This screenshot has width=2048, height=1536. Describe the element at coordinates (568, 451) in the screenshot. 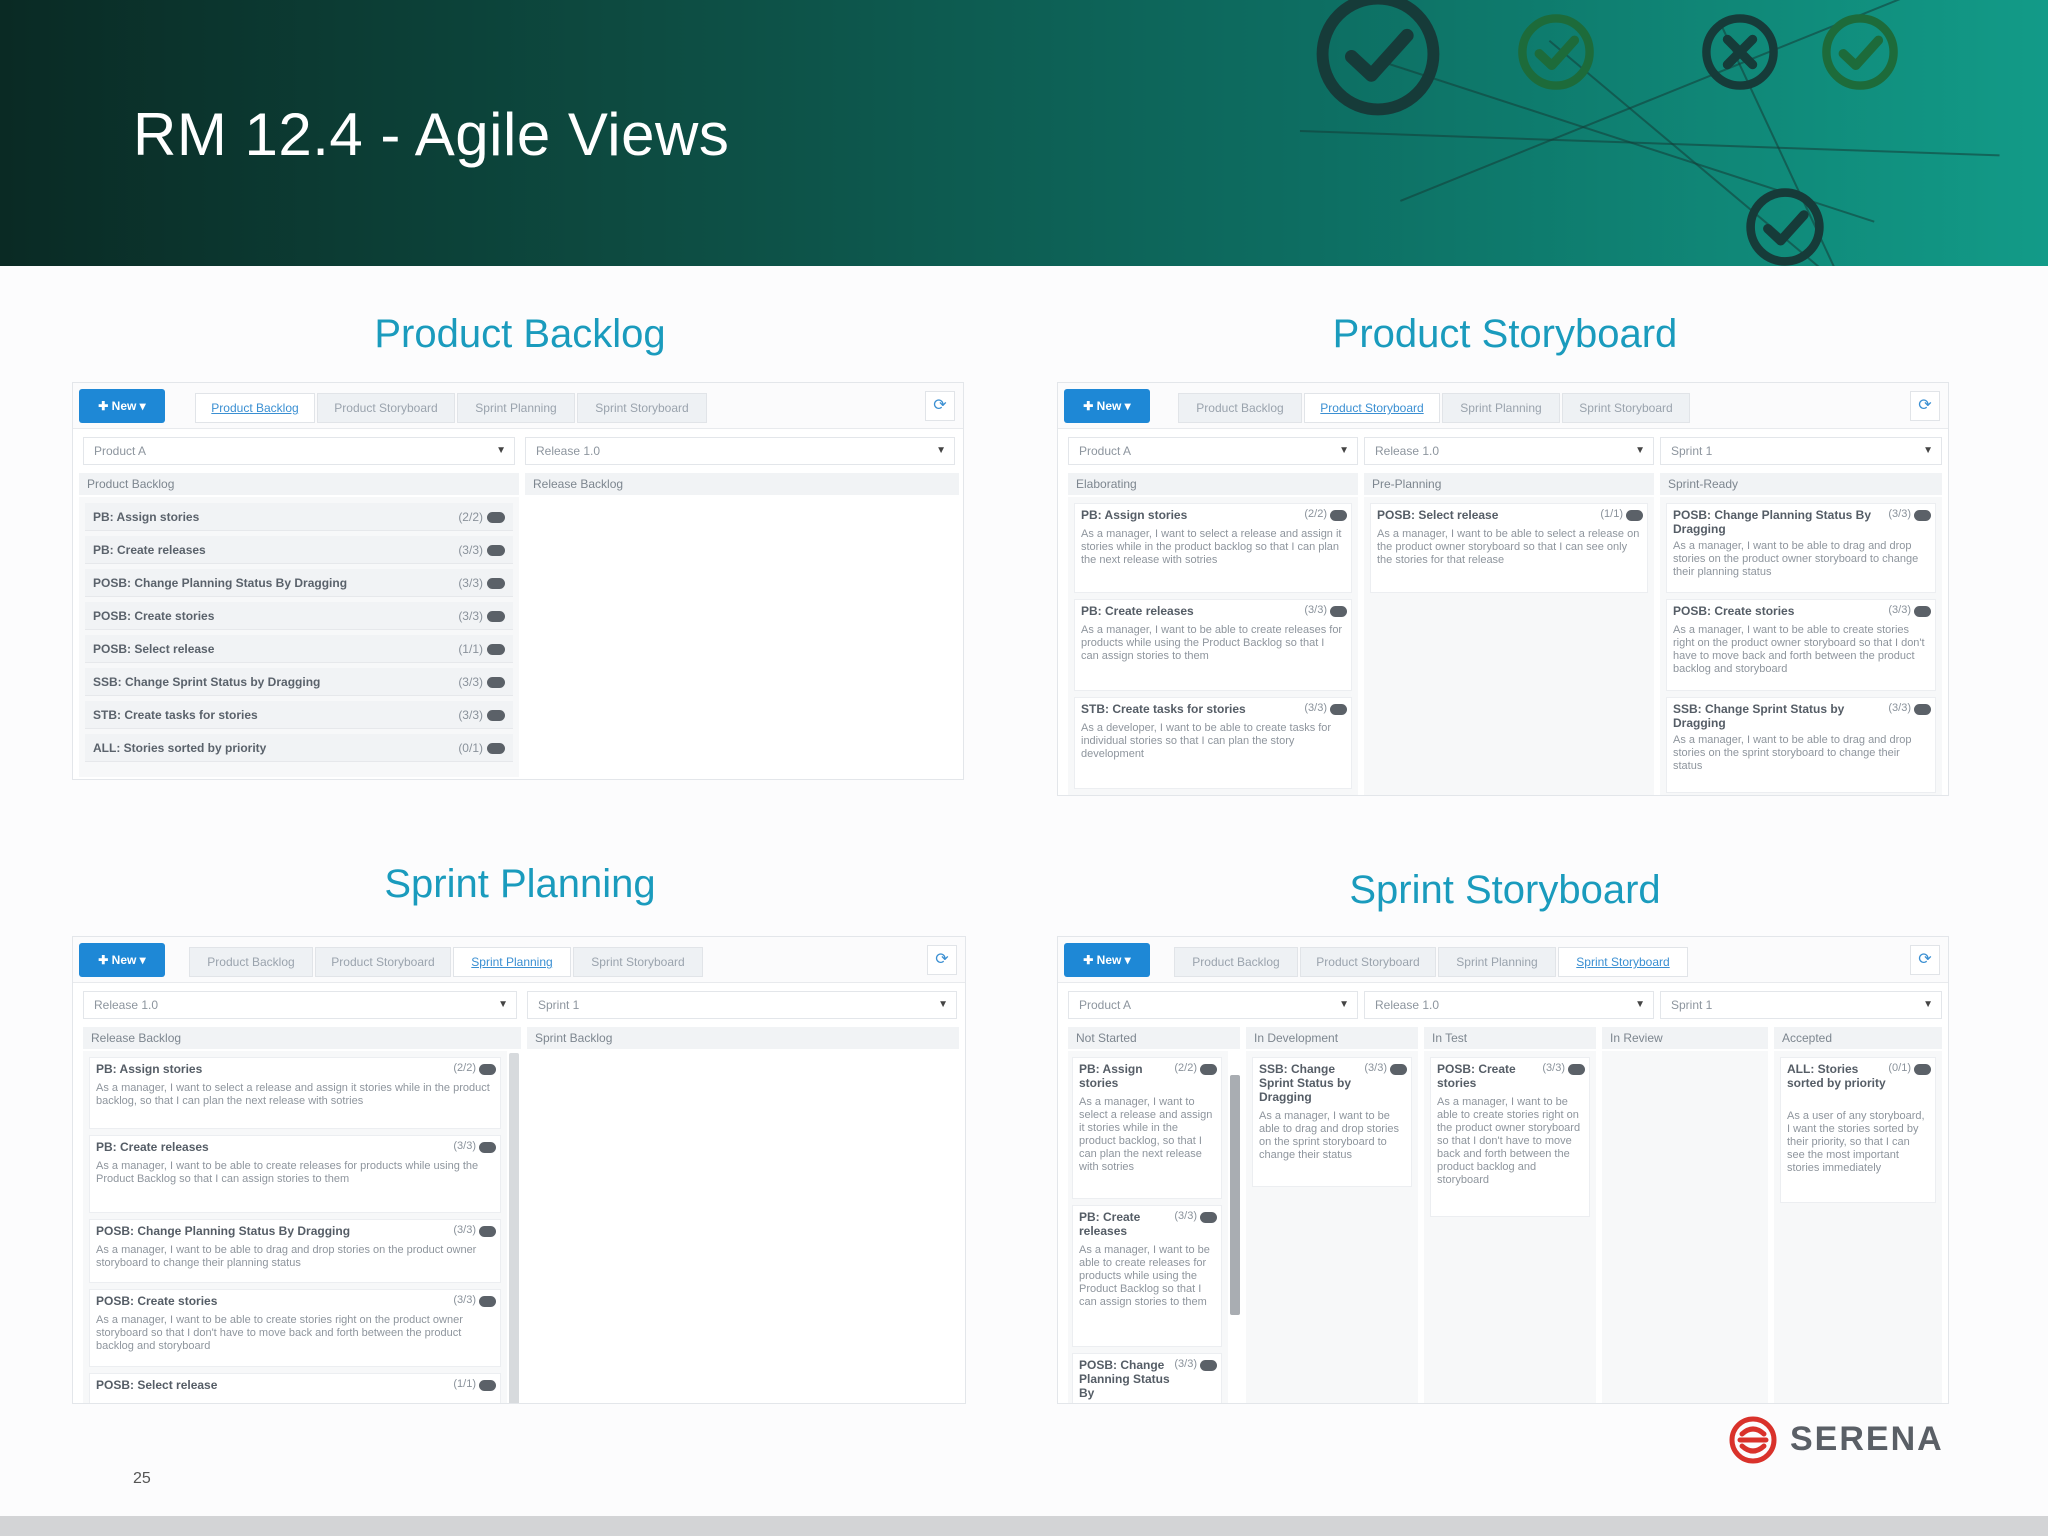

I see `release-select-value: Release 1.0` at that location.